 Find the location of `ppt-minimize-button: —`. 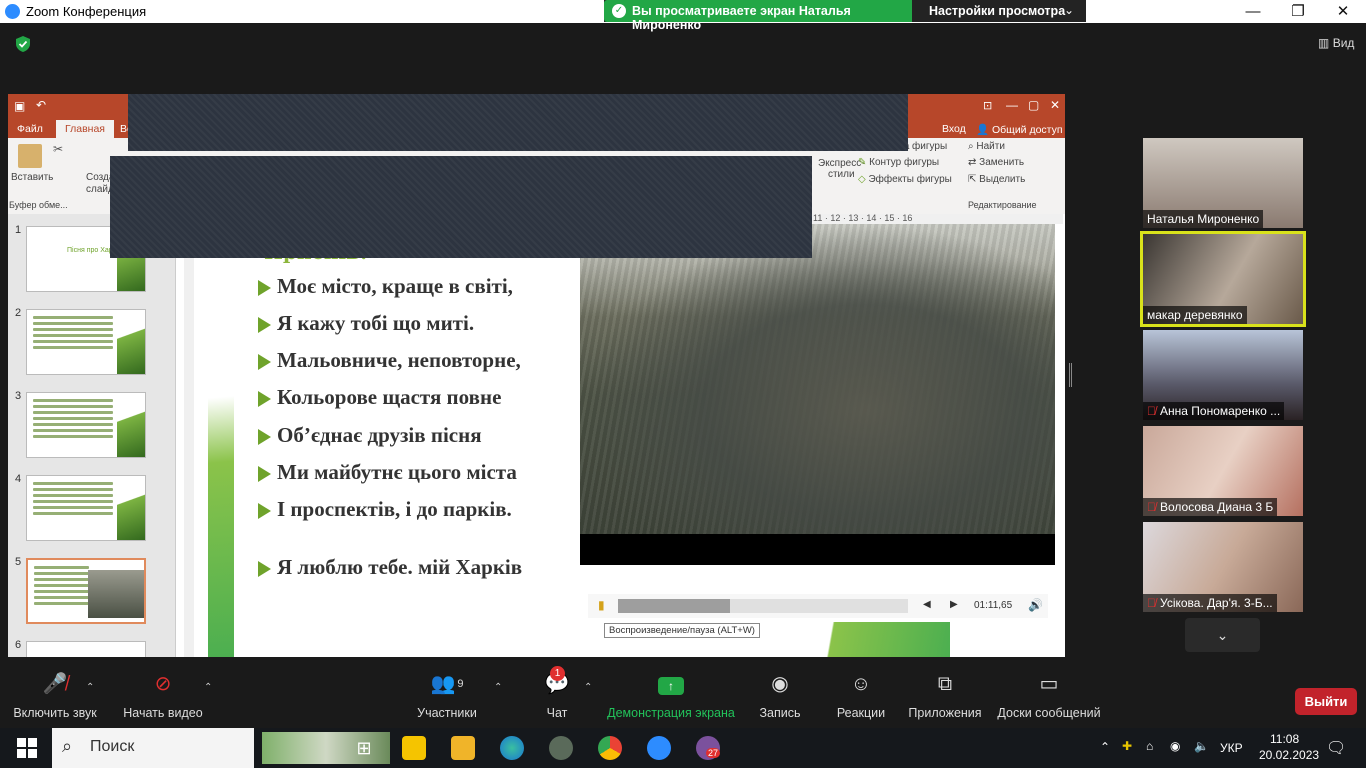

ppt-minimize-button: — is located at coordinates (1012, 105).